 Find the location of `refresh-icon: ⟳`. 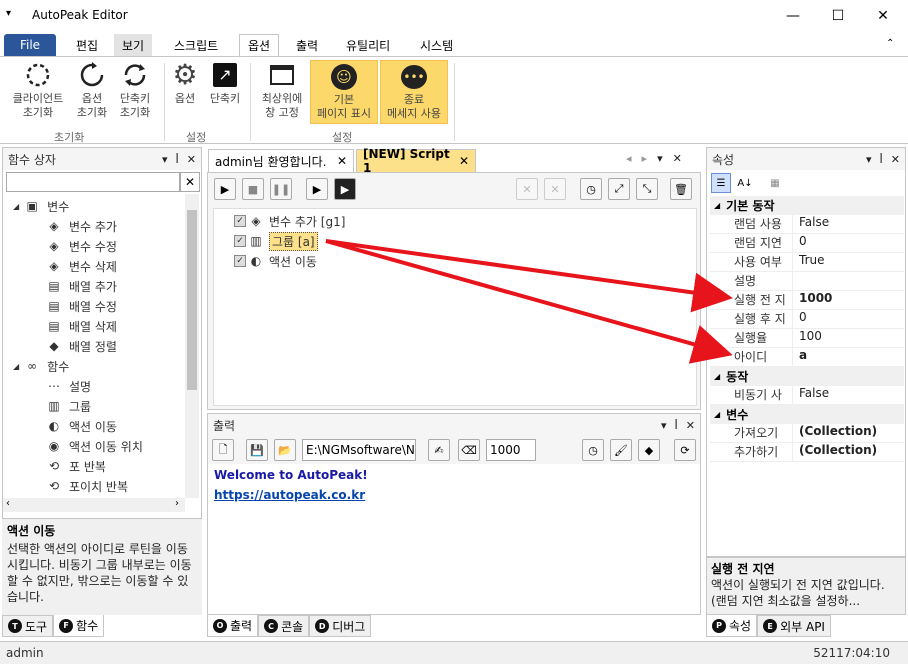

refresh-icon: ⟳ is located at coordinates (685, 450).